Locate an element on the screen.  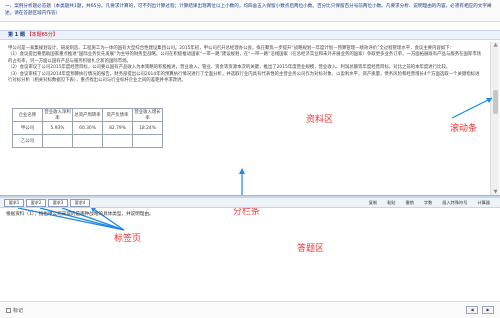
undo-button: 撤销 is located at coordinates (410, 203).